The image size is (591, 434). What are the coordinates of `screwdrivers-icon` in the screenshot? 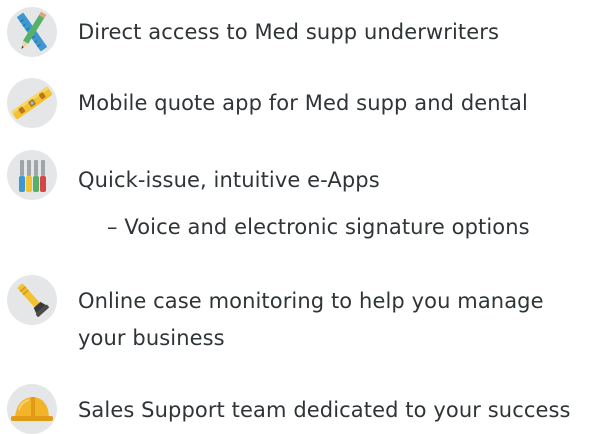 It's located at (32, 175).